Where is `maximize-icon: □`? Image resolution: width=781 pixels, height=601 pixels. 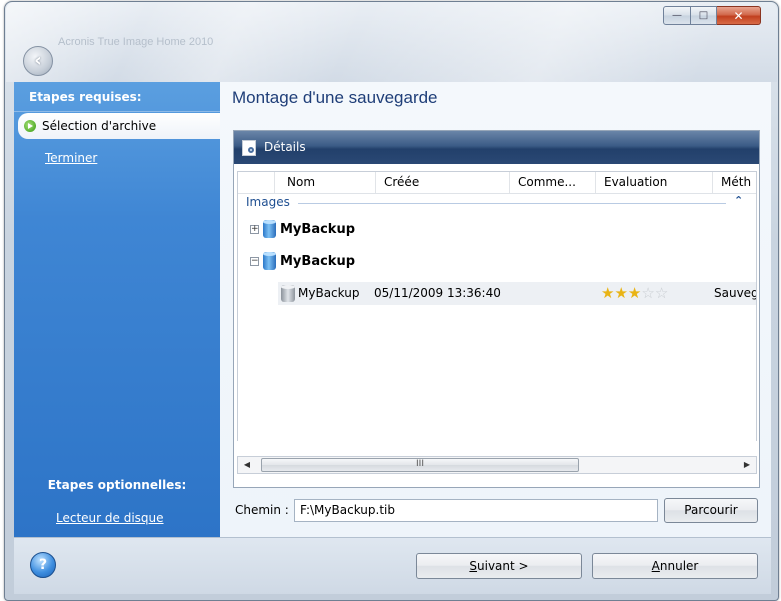
maximize-icon: □ is located at coordinates (703, 15).